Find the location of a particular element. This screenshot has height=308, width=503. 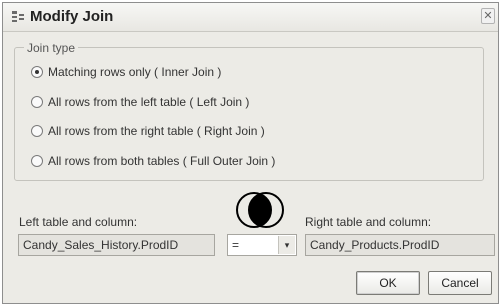

radio-label: Matching rows only ( Inner Join ) is located at coordinates (135, 72).